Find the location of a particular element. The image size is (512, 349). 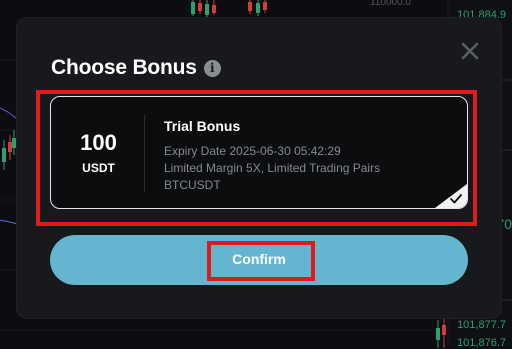

bonus-amount: 100 is located at coordinates (98, 142).